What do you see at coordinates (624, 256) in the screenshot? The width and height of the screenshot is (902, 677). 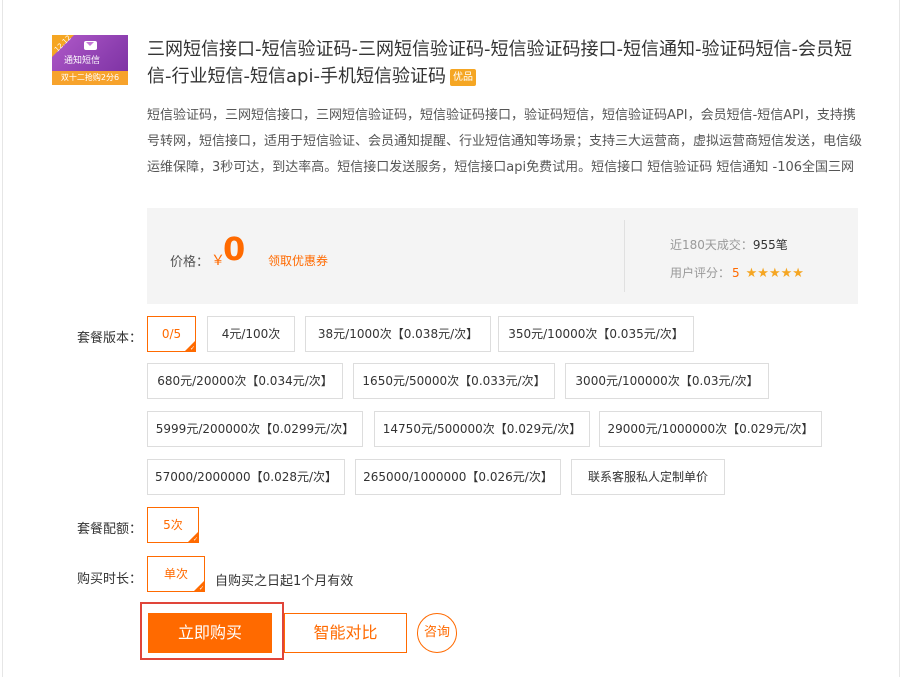 I see `stats-divider` at bounding box center [624, 256].